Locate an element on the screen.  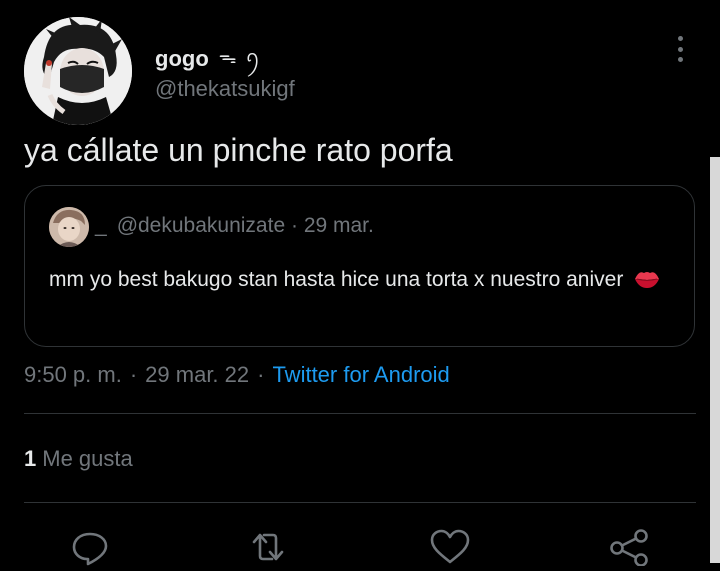
author-name-row: gogo ᯓ ꪆ is located at coordinates (208, 59).